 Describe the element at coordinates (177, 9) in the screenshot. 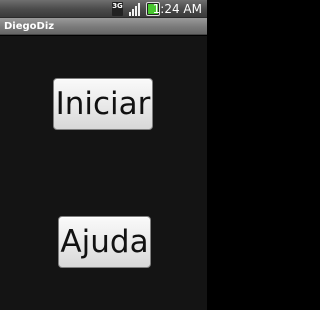

I see `status-clock: 1:24 AM` at that location.